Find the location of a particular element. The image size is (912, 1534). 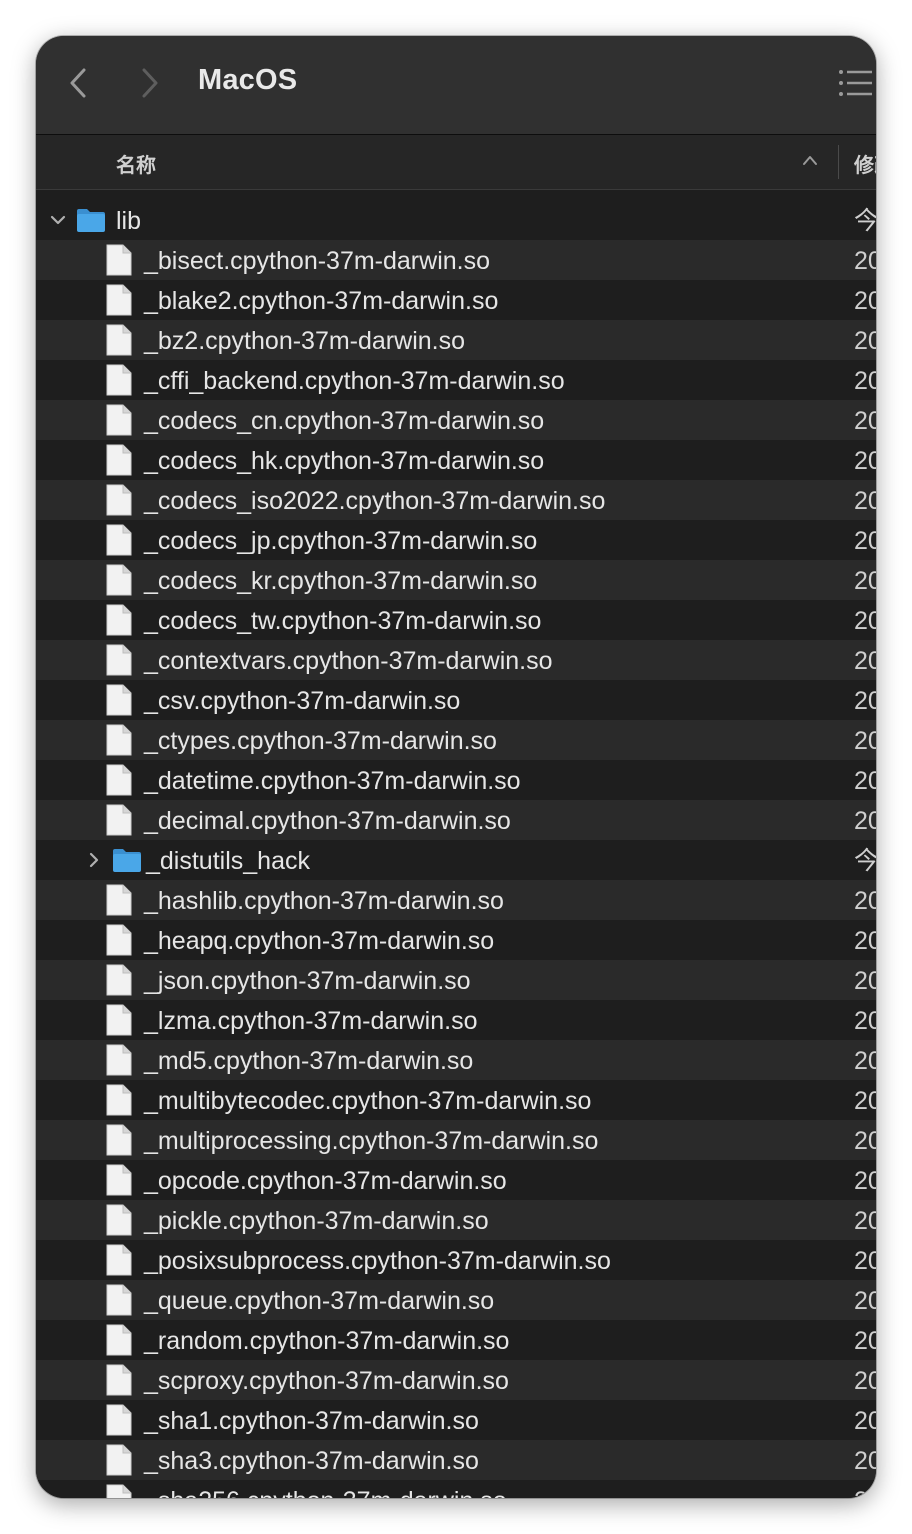

disclosure-collapsed-icon is located at coordinates (93, 860).